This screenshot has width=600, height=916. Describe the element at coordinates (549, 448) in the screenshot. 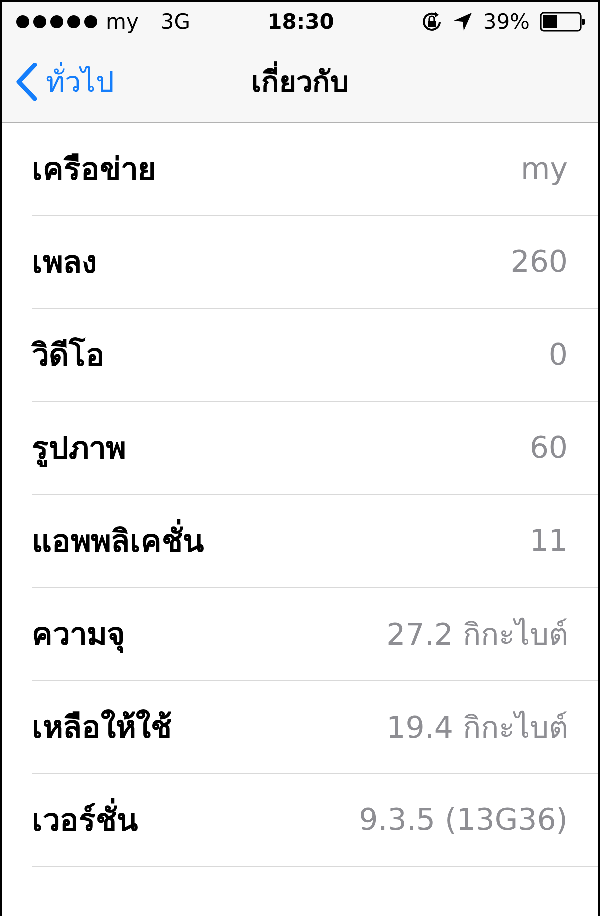

I see `row-value: 60` at that location.